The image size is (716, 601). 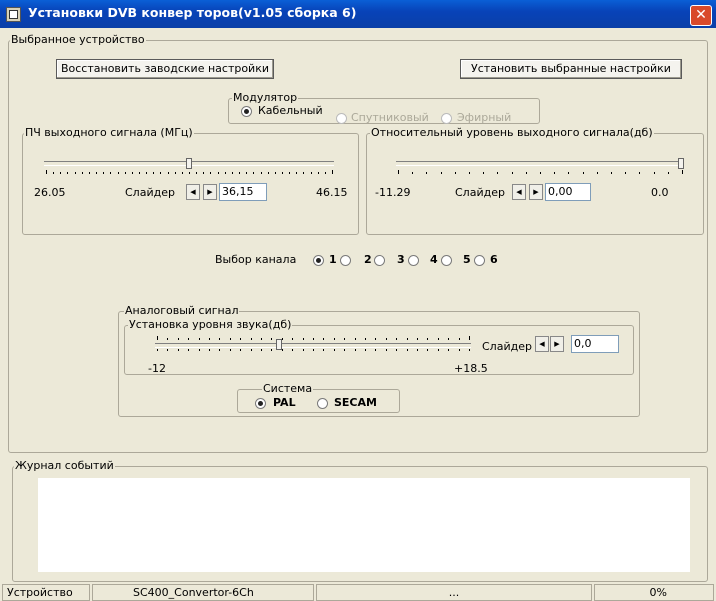 I want to click on system-secam-label: SECAM, so click(x=355, y=402).